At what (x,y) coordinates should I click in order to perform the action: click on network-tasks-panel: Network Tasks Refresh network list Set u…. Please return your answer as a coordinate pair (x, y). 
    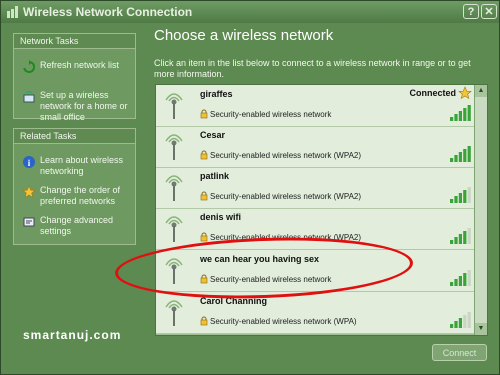
    Looking at the image, I should click on (74, 77).